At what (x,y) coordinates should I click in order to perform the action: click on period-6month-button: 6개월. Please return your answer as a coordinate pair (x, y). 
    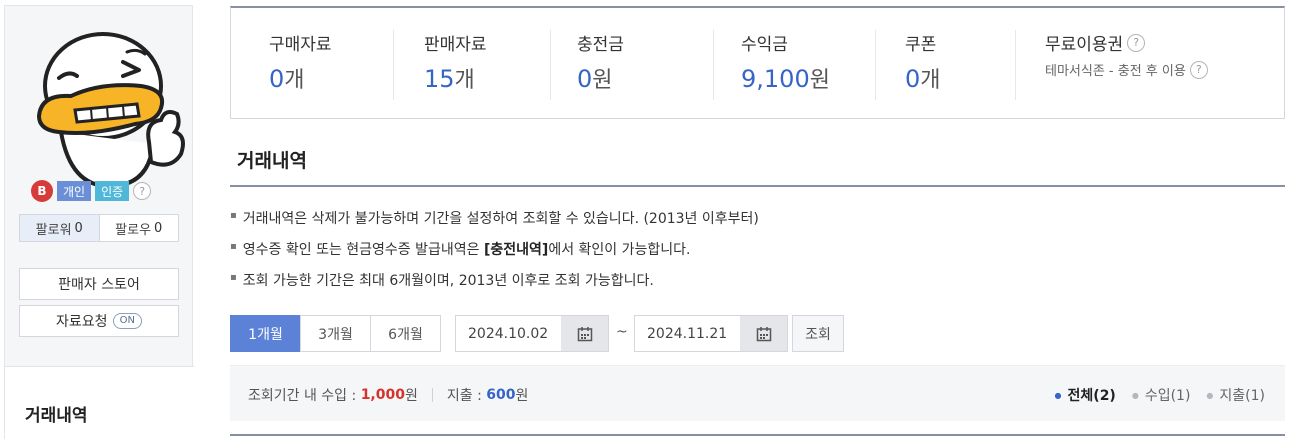
    Looking at the image, I should click on (405, 333).